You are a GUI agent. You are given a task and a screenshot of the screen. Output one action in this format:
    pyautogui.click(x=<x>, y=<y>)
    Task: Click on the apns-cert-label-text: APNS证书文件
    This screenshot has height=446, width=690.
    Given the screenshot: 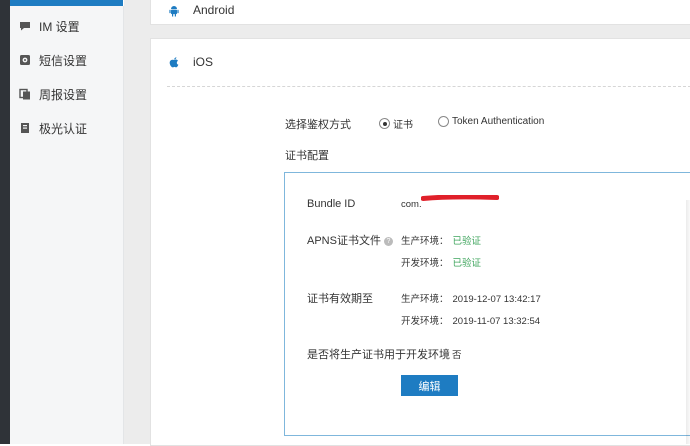 What is the action you would take?
    pyautogui.click(x=344, y=241)
    